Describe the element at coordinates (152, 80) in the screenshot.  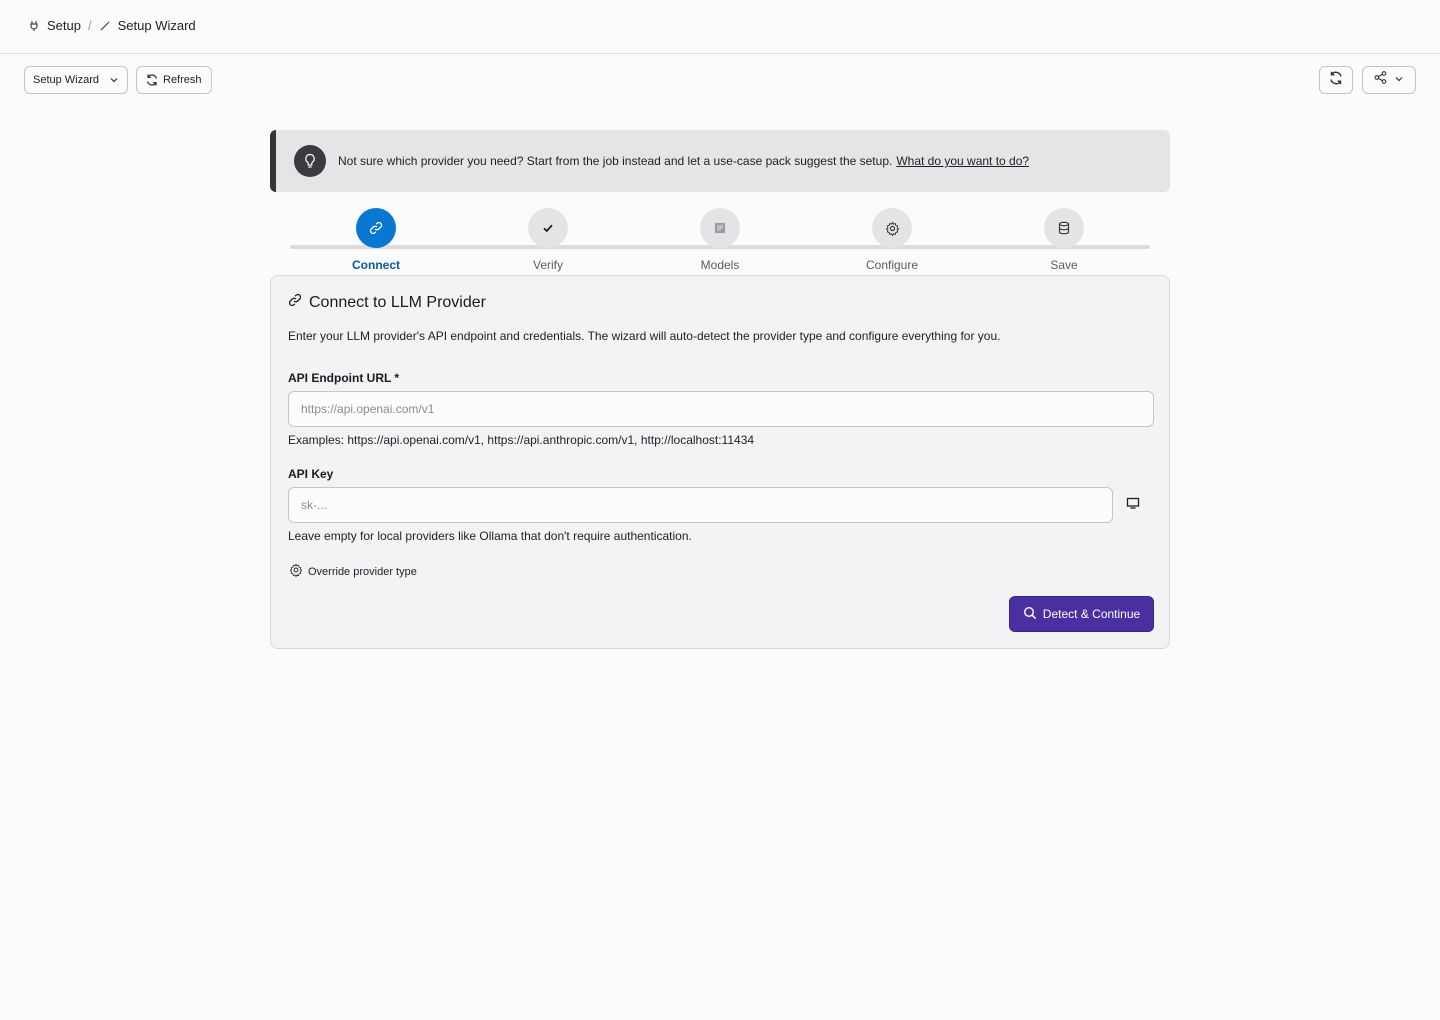
I see `refresh-icon` at that location.